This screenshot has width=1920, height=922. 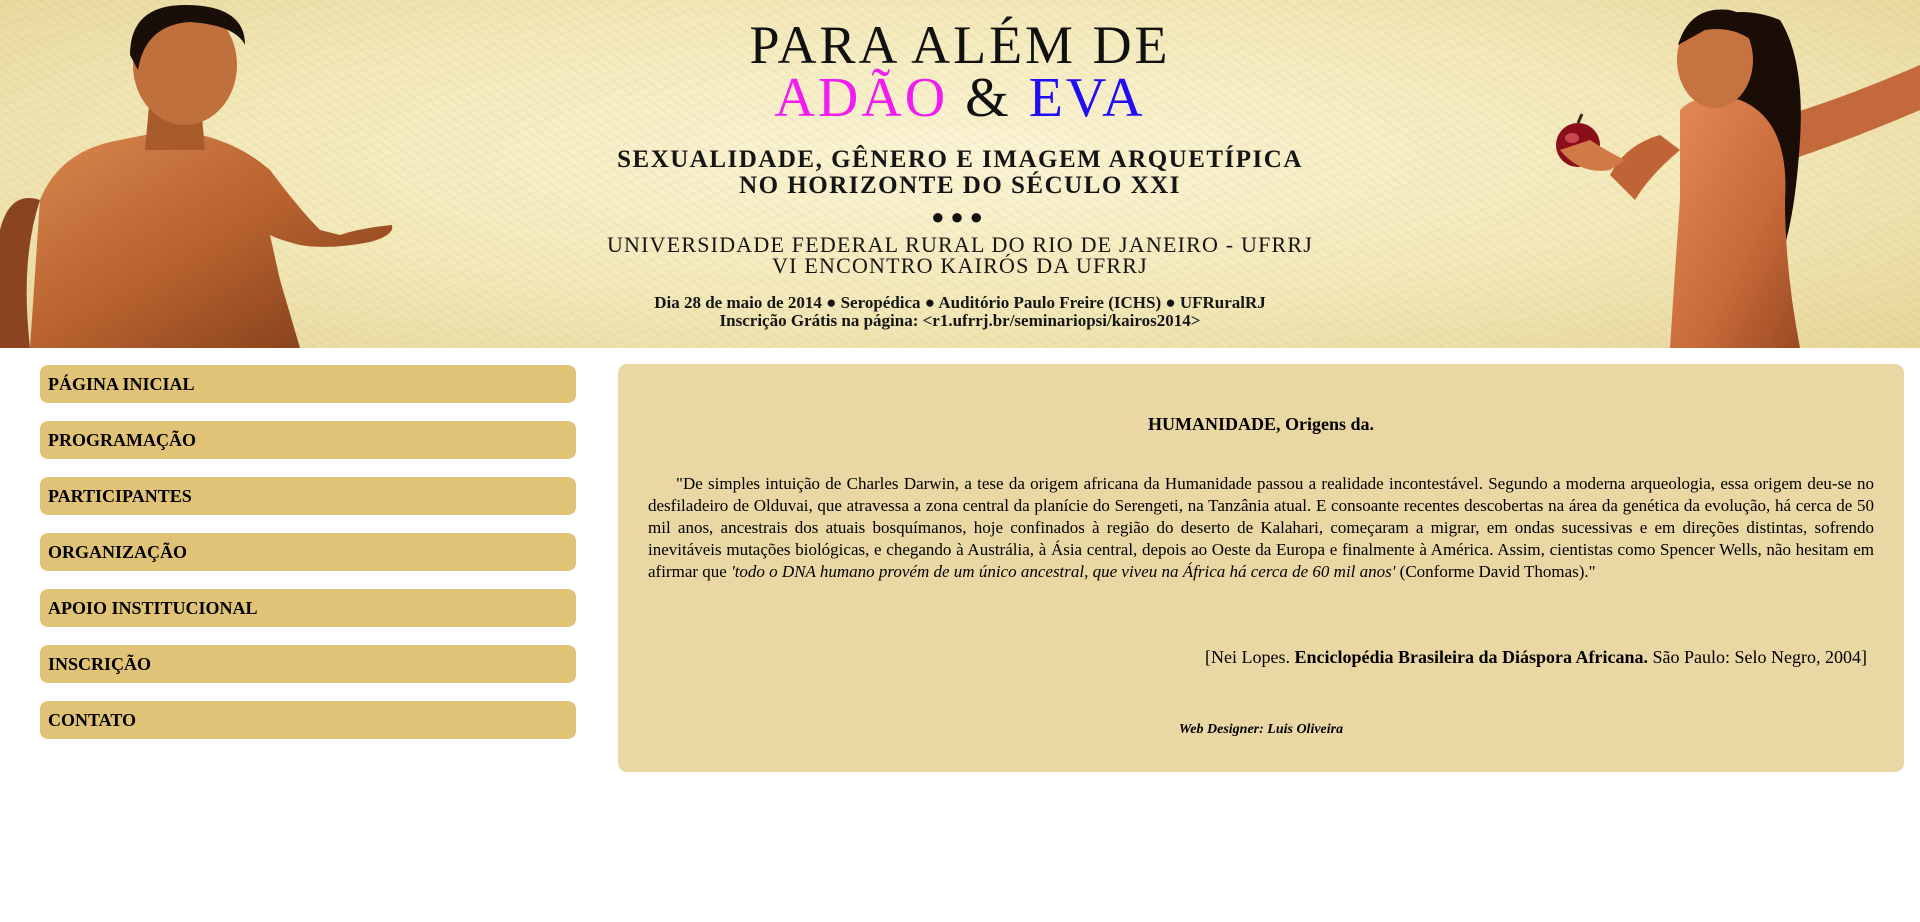 What do you see at coordinates (1261, 729) in the screenshot?
I see `web-designer-credit: Web Designer: Luis Oliveira` at bounding box center [1261, 729].